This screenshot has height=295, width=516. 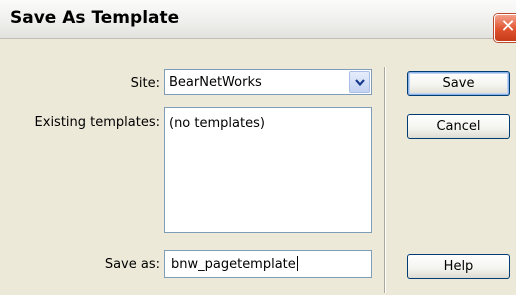 I want to click on cancel-button: Cancel, so click(x=458, y=126).